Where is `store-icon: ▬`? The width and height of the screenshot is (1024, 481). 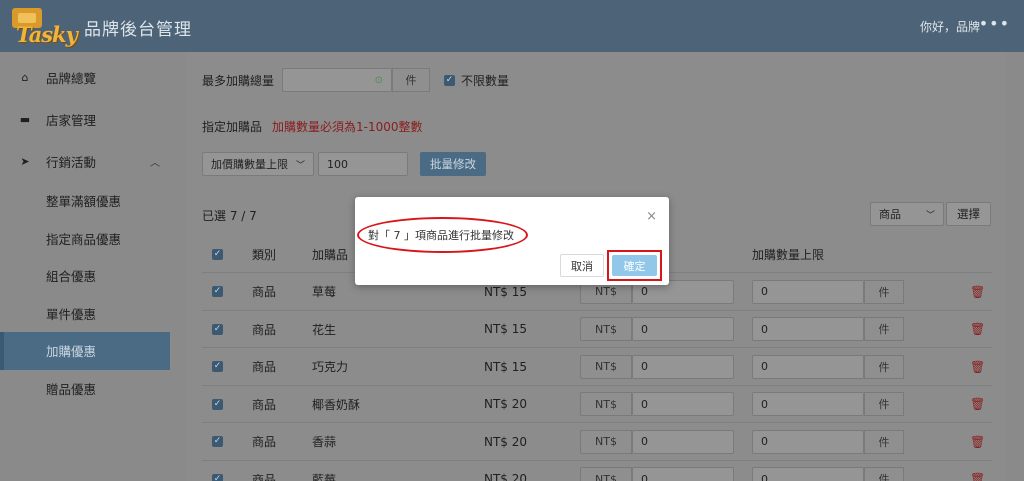 store-icon: ▬ is located at coordinates (25, 119).